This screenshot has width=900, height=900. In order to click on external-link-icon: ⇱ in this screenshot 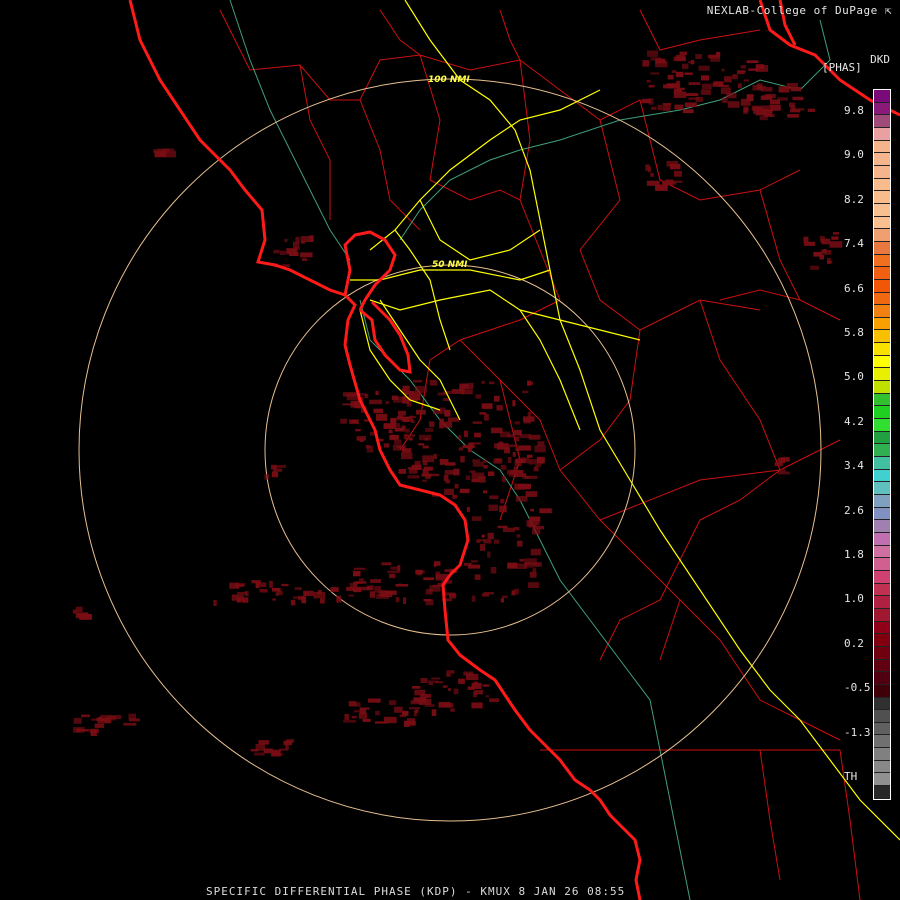, I will do `click(888, 10)`.